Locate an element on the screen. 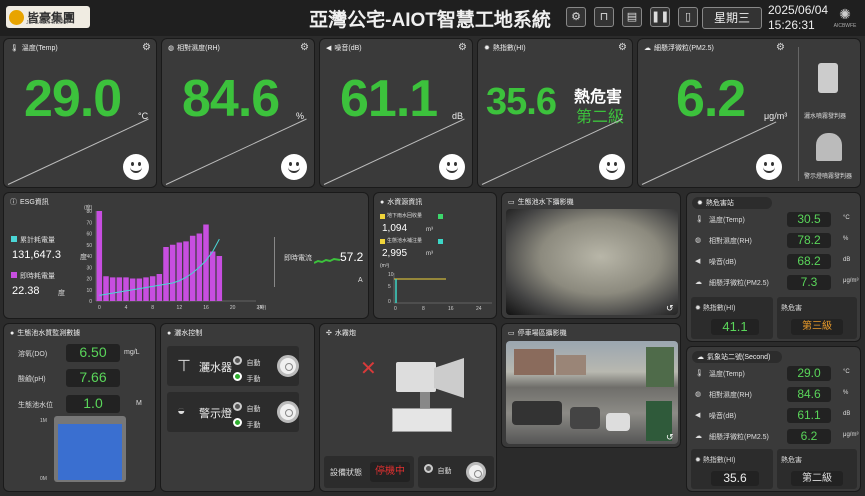 The width and height of the screenshot is (865, 496). camera-parking-card: ▭ 停車場區攝影機 ↺ is located at coordinates (591, 385).